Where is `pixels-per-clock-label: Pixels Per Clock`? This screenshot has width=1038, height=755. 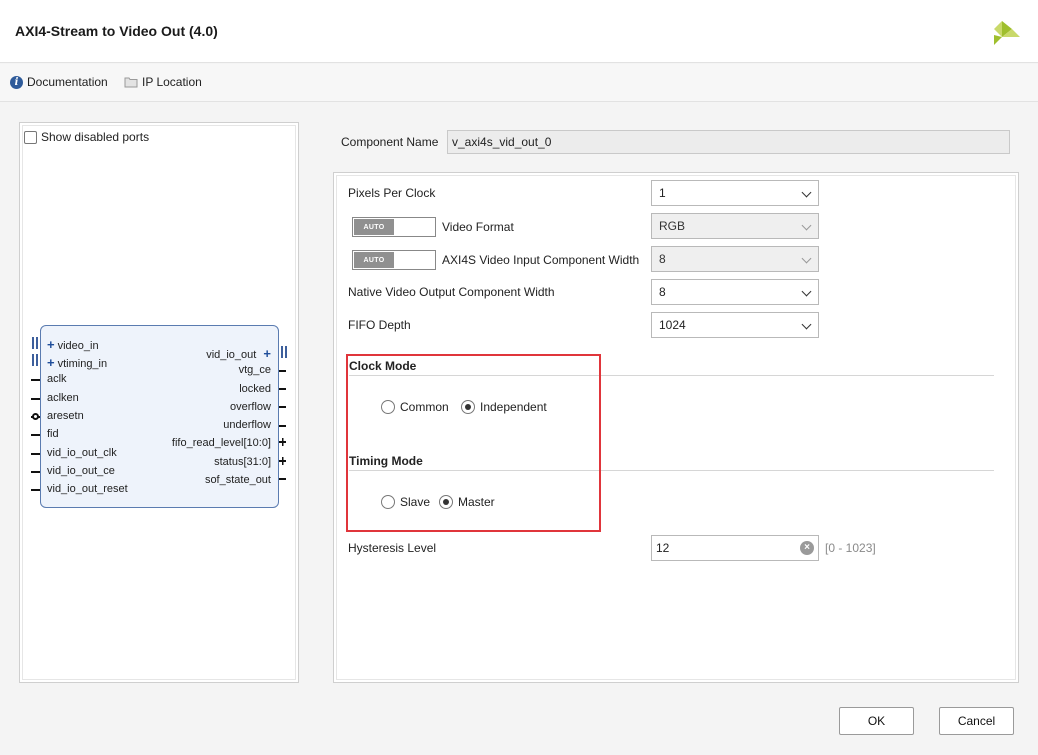 pixels-per-clock-label: Pixels Per Clock is located at coordinates (392, 193).